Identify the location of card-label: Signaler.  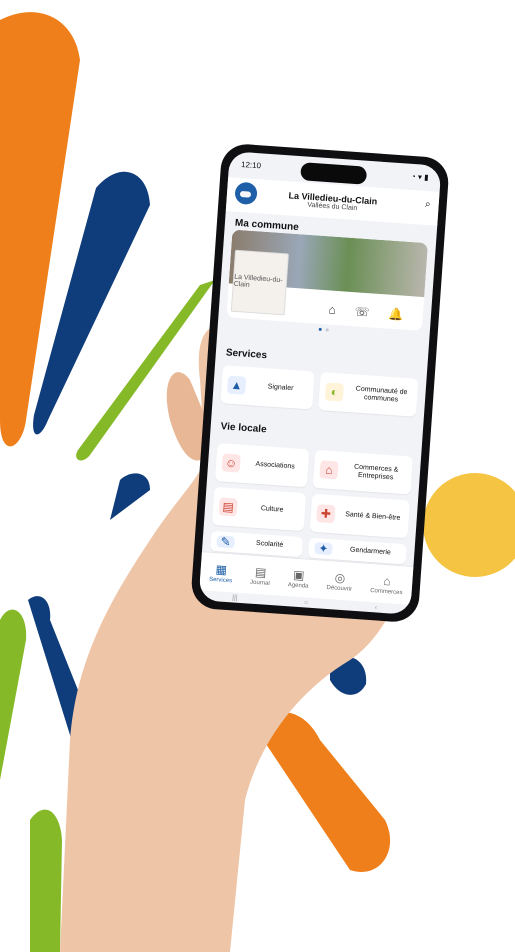
(280, 388).